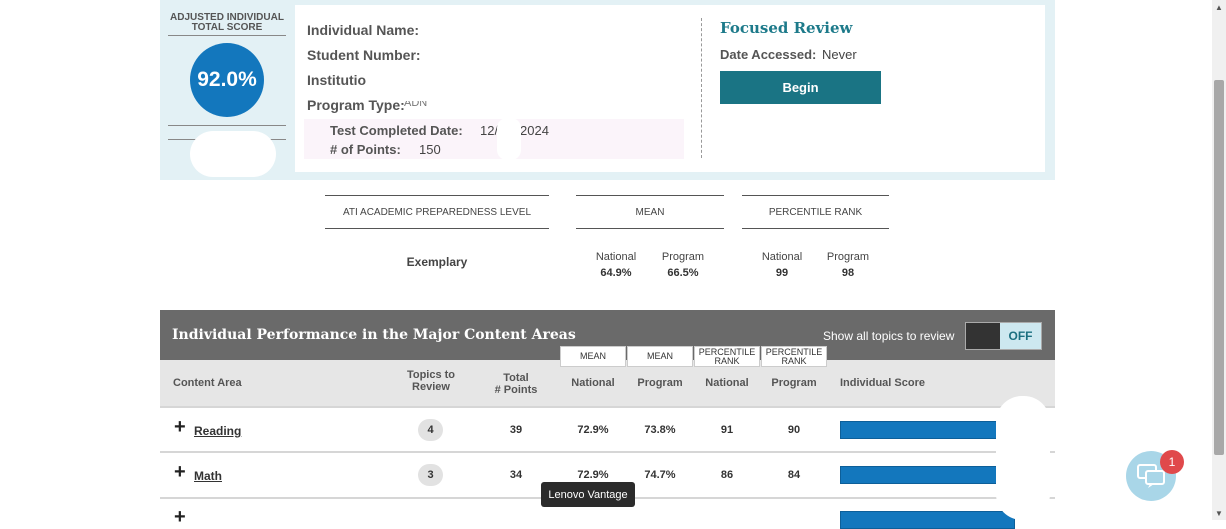 The image size is (1226, 529). I want to click on individual-name-label: Individual Name:, so click(363, 30).